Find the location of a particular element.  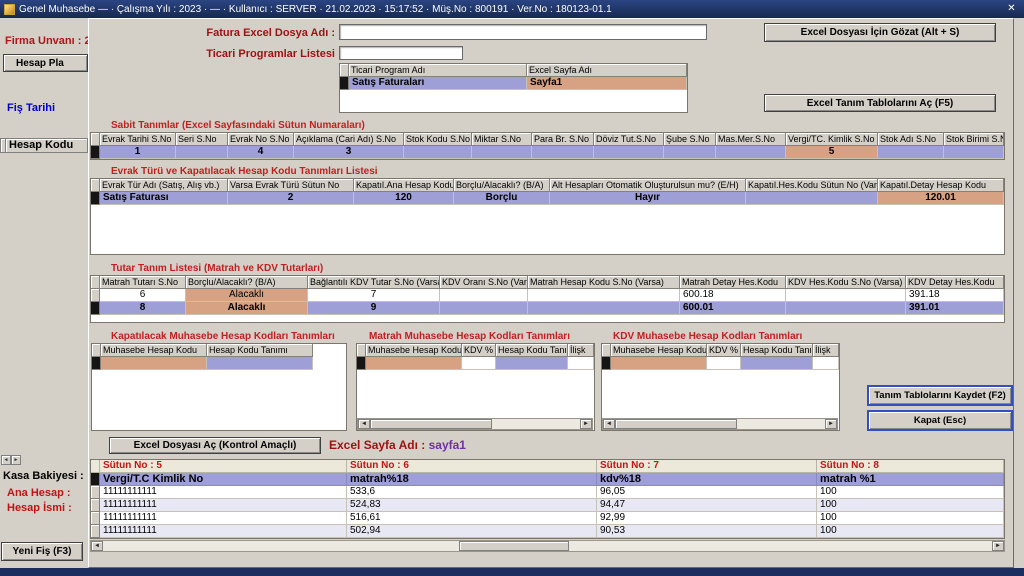

matrah-table-hscrollbar: ◄ ► is located at coordinates (475, 424).